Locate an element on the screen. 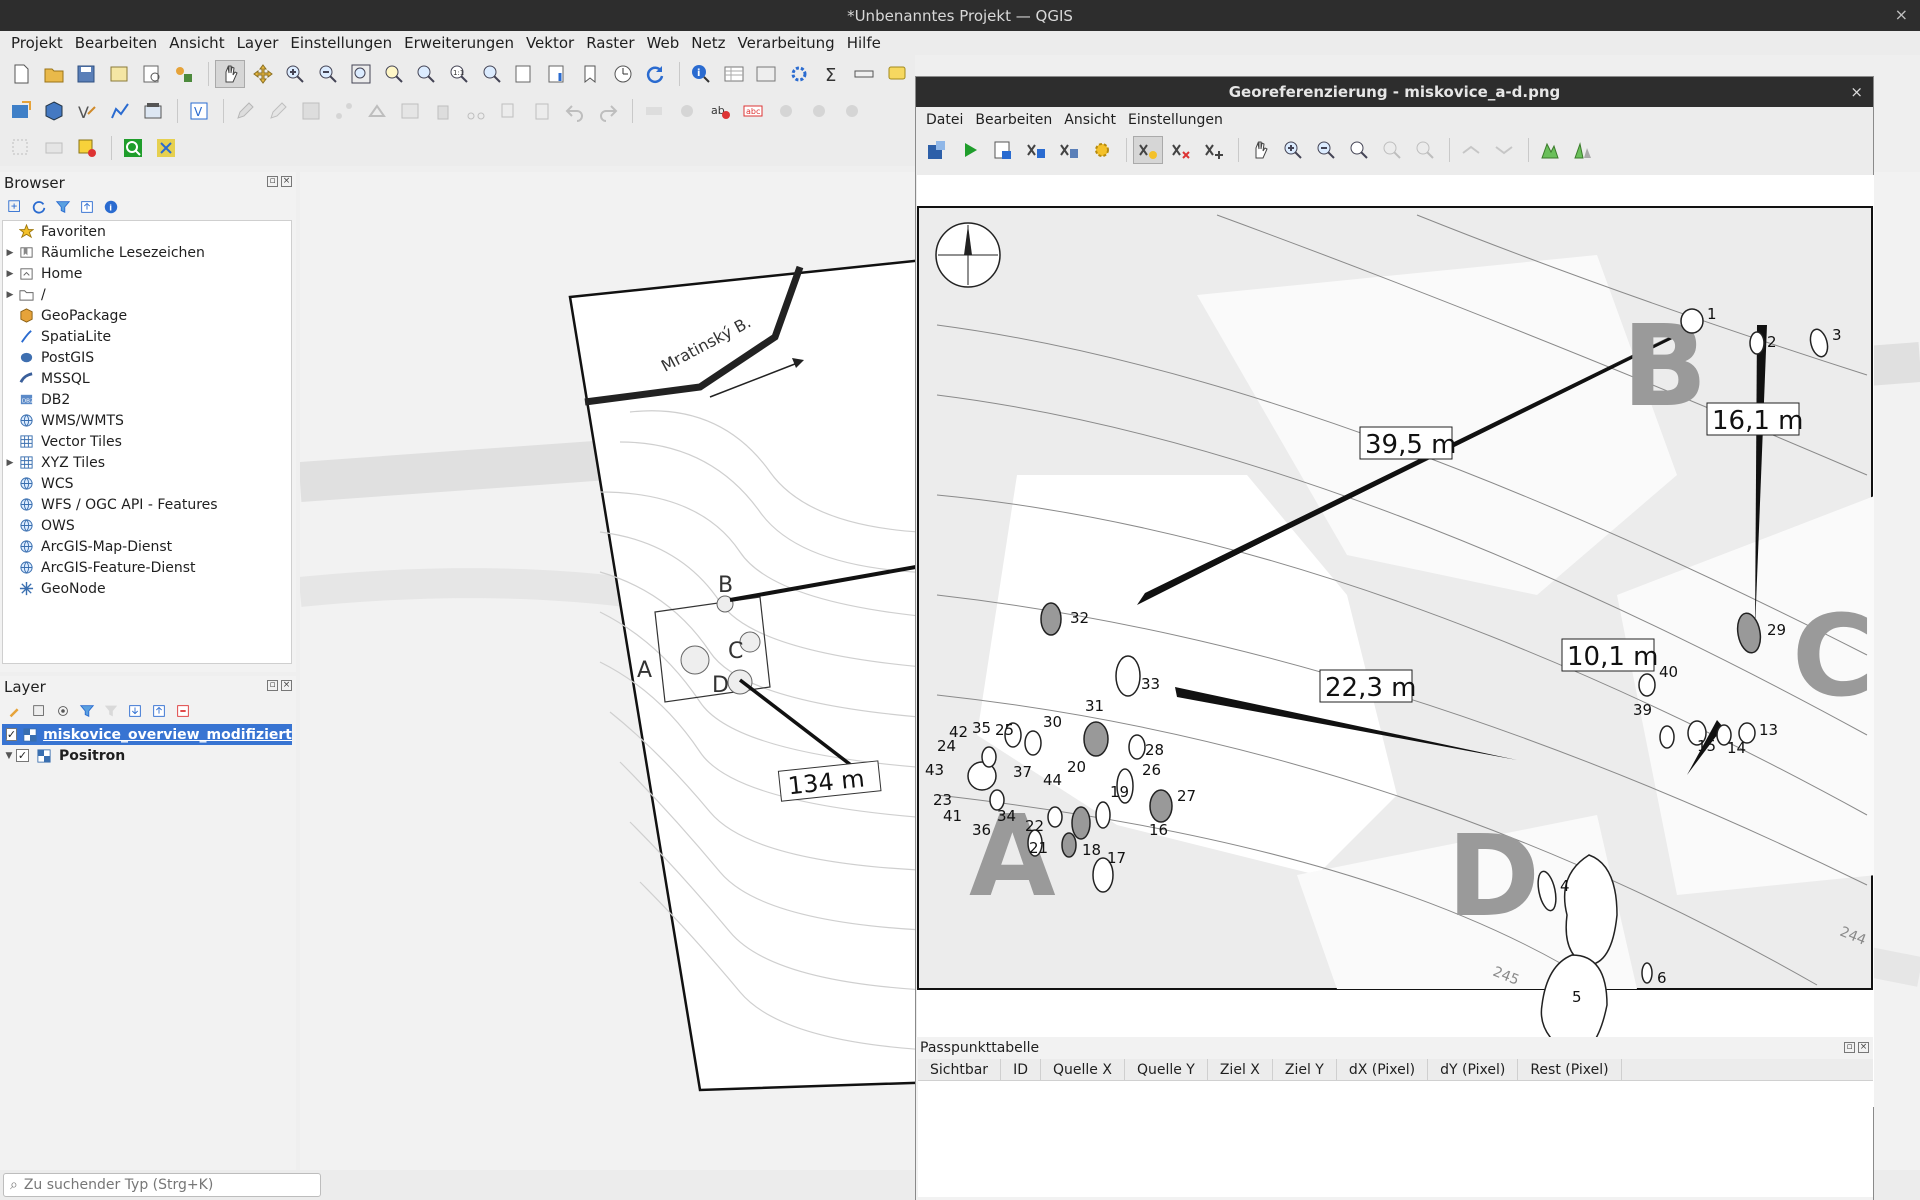 The image size is (1920, 1200). zoom-last-icon is located at coordinates (492, 74).